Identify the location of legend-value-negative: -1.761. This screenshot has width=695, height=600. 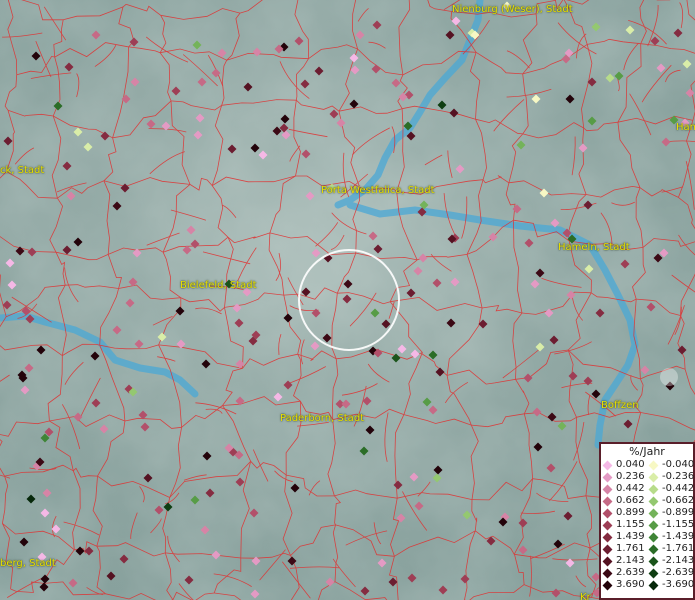
(678, 548).